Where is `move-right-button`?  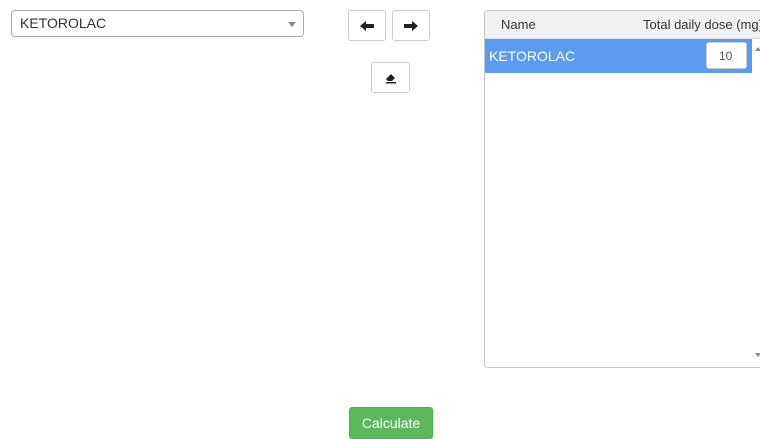
move-right-button is located at coordinates (411, 25).